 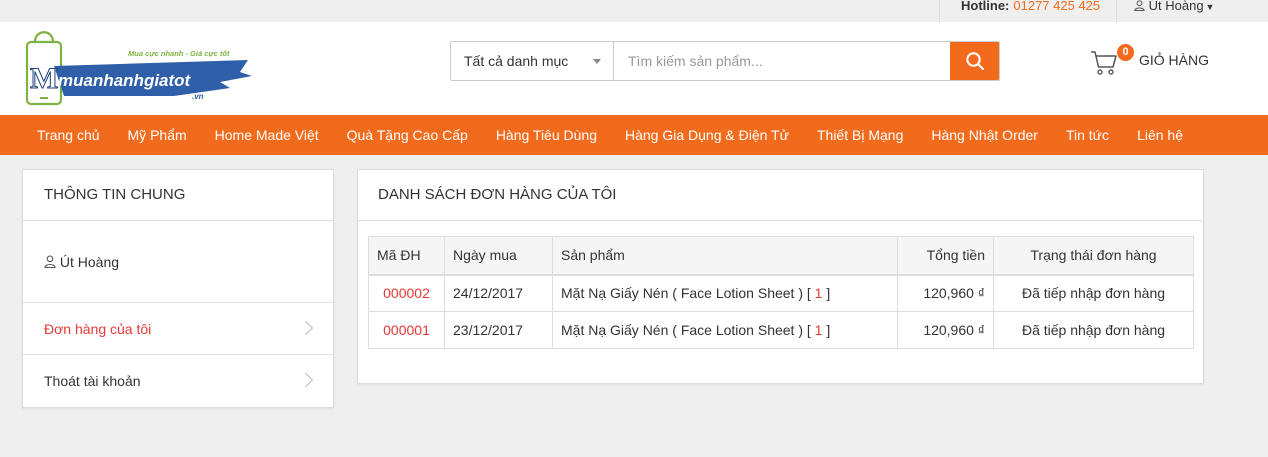 What do you see at coordinates (1056, 6) in the screenshot?
I see `hotline-number: 01277 425 425` at bounding box center [1056, 6].